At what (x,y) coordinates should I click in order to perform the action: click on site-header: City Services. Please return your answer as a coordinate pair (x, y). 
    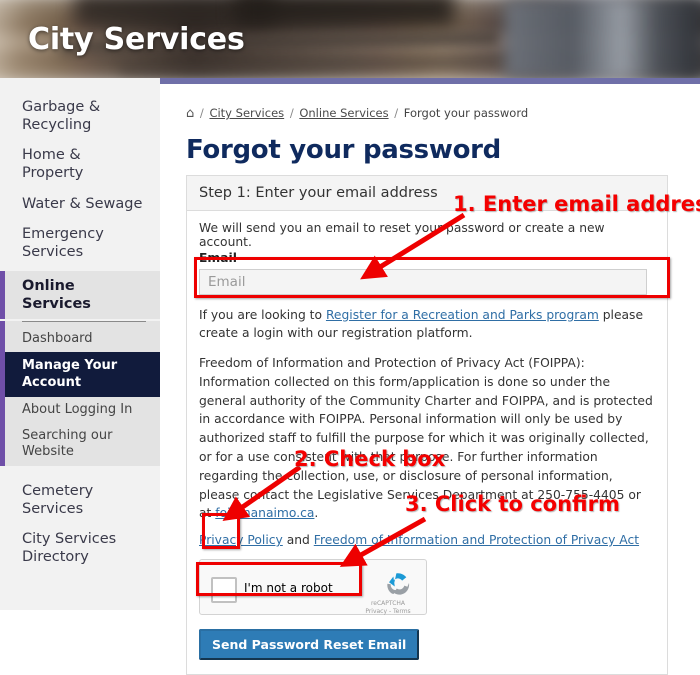
    Looking at the image, I should click on (350, 39).